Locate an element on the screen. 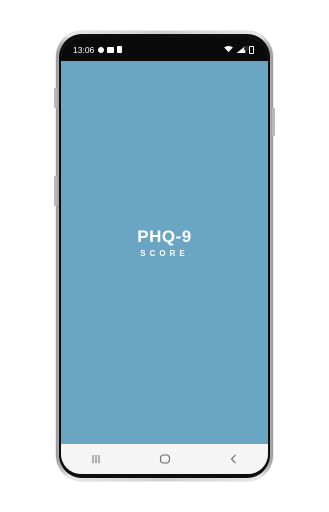  home-icon is located at coordinates (164, 459).